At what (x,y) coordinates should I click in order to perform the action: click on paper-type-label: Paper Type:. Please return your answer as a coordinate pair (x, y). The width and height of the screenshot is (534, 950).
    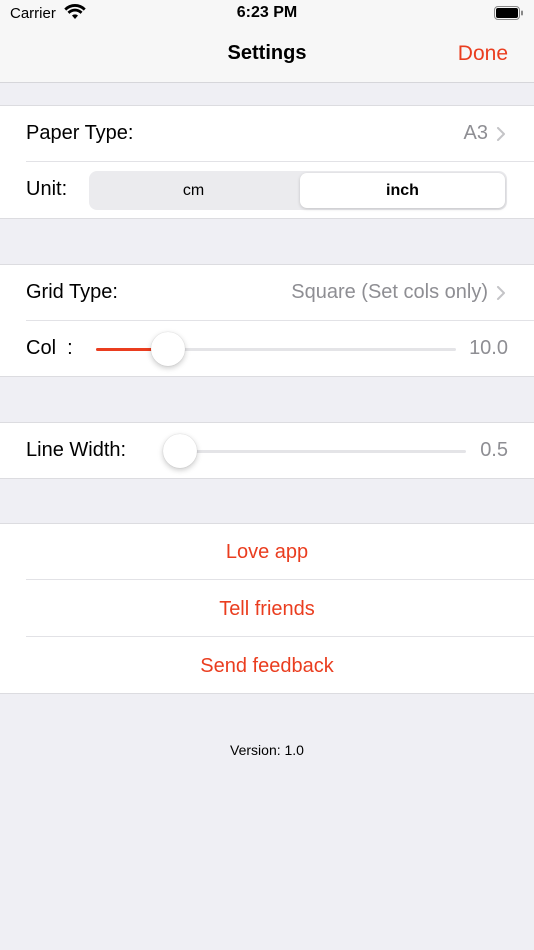
    Looking at the image, I should click on (80, 133).